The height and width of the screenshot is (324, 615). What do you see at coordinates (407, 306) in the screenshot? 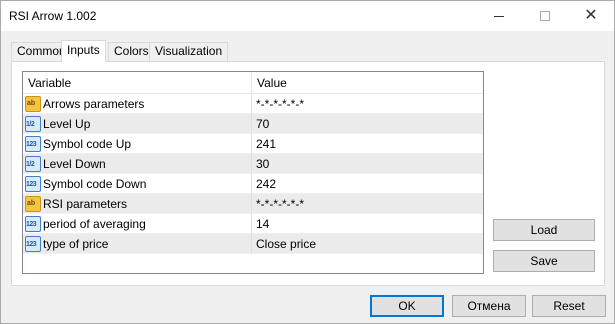
I see `ok-button: OK` at bounding box center [407, 306].